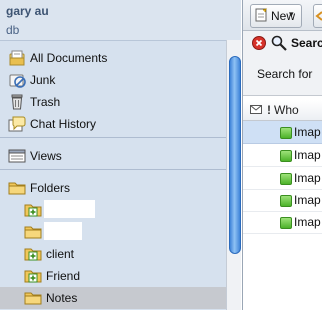 This screenshot has width=322, height=310. What do you see at coordinates (282, 63) in the screenshot?
I see `search-bar: Search Search for` at bounding box center [282, 63].